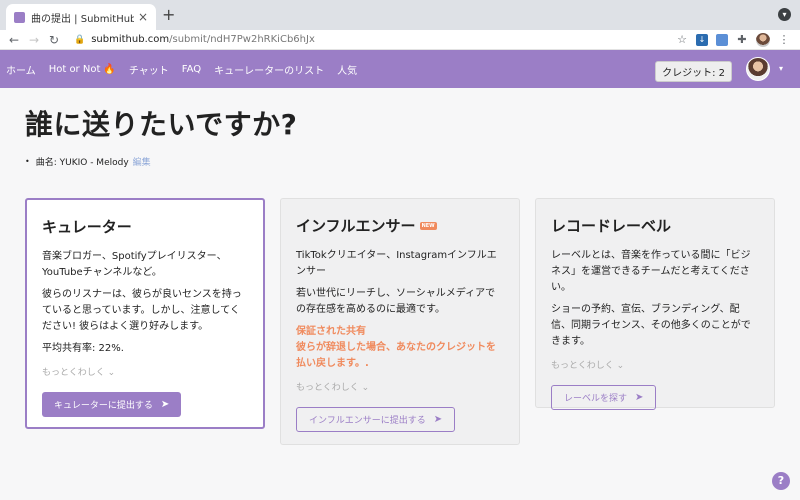  I want to click on nav-popular: 人気, so click(347, 69).